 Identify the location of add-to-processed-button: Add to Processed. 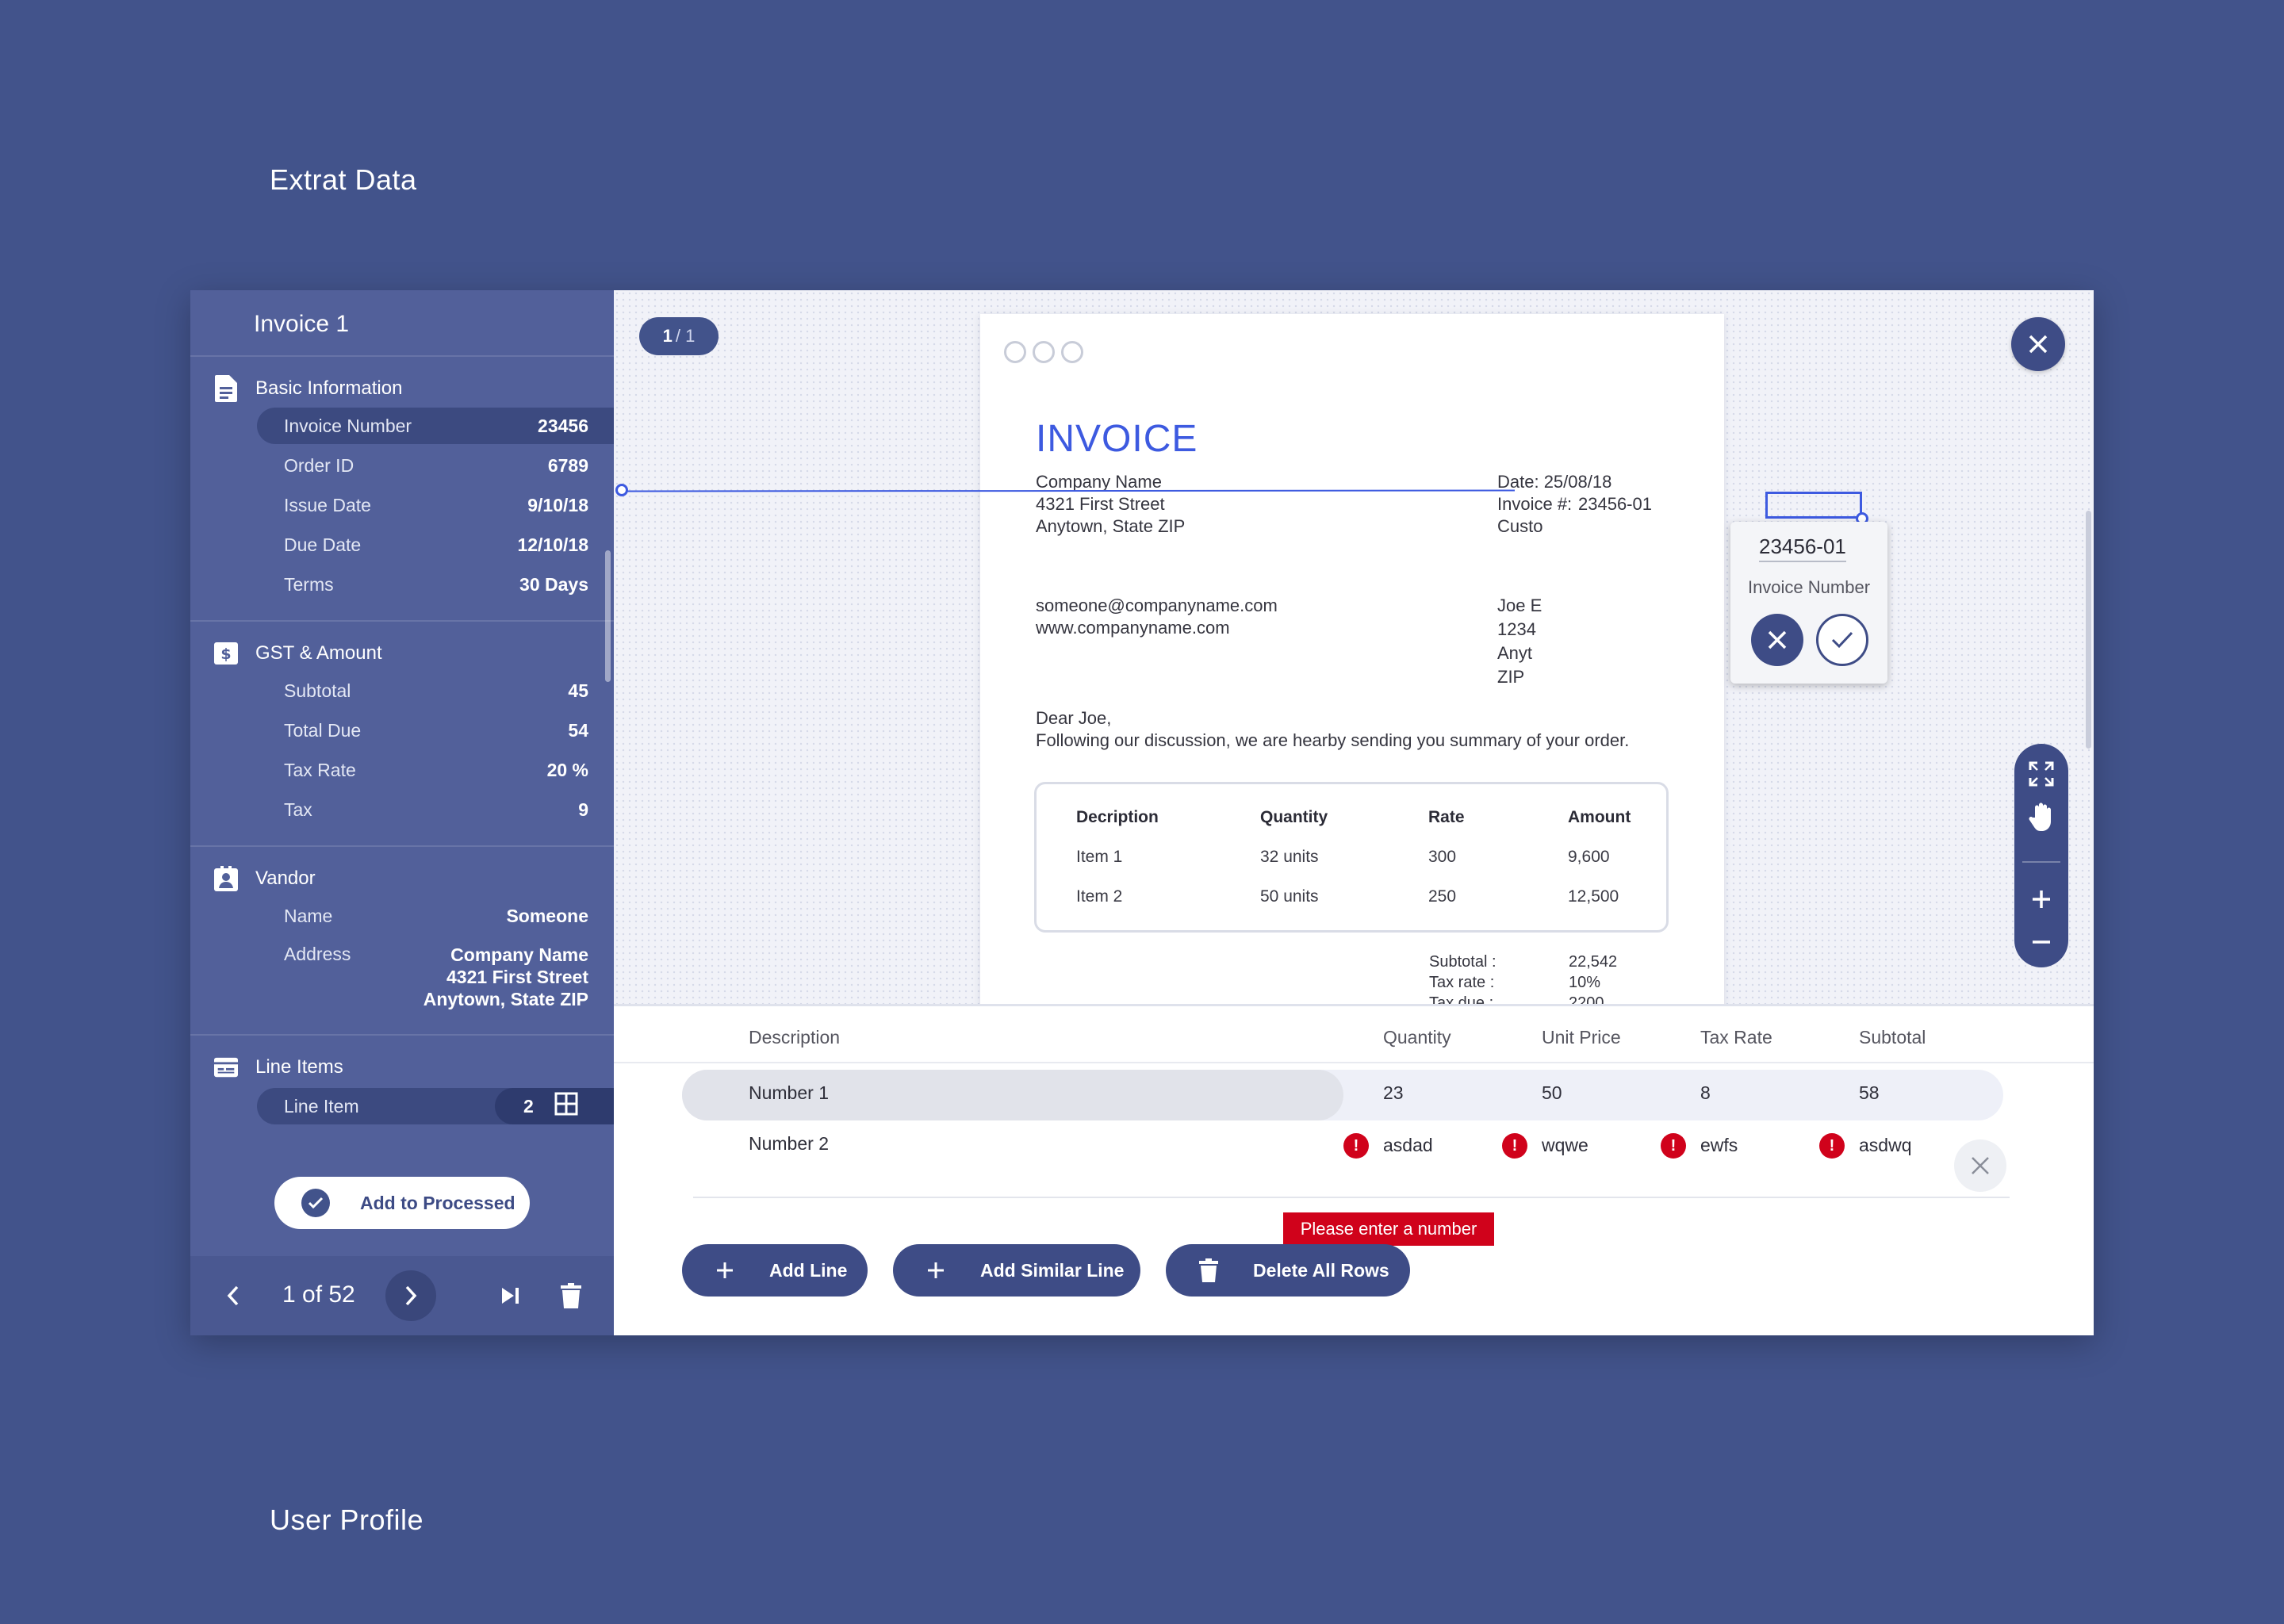
(402, 1203).